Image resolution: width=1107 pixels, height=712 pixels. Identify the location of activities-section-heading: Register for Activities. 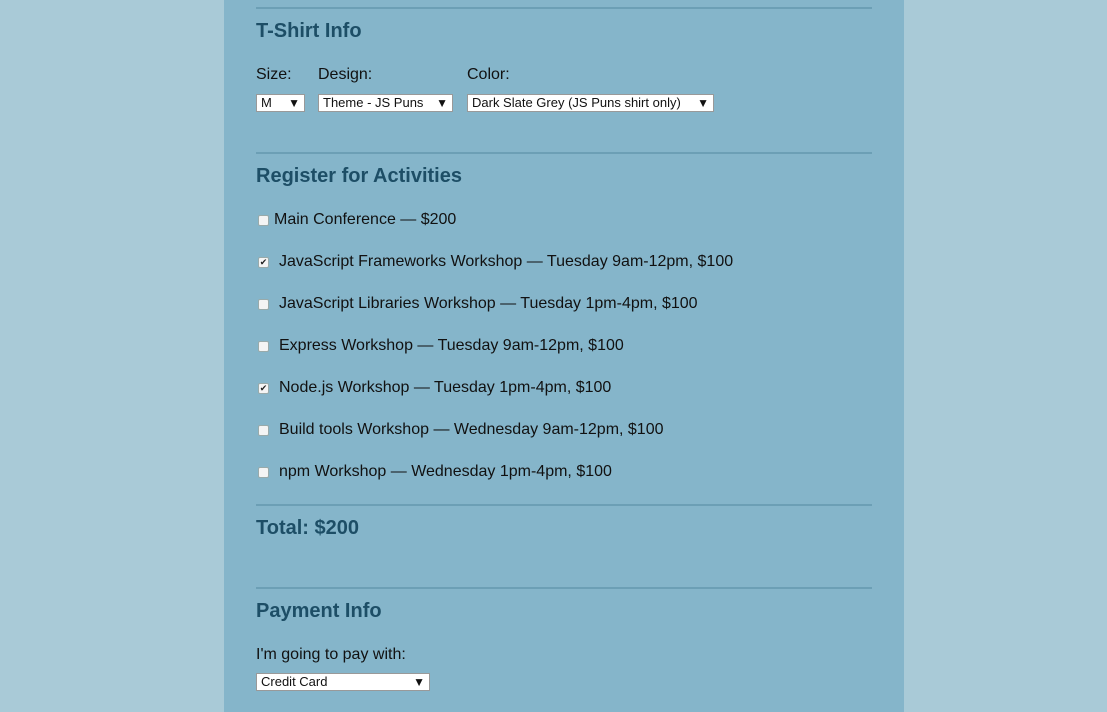
(359, 176).